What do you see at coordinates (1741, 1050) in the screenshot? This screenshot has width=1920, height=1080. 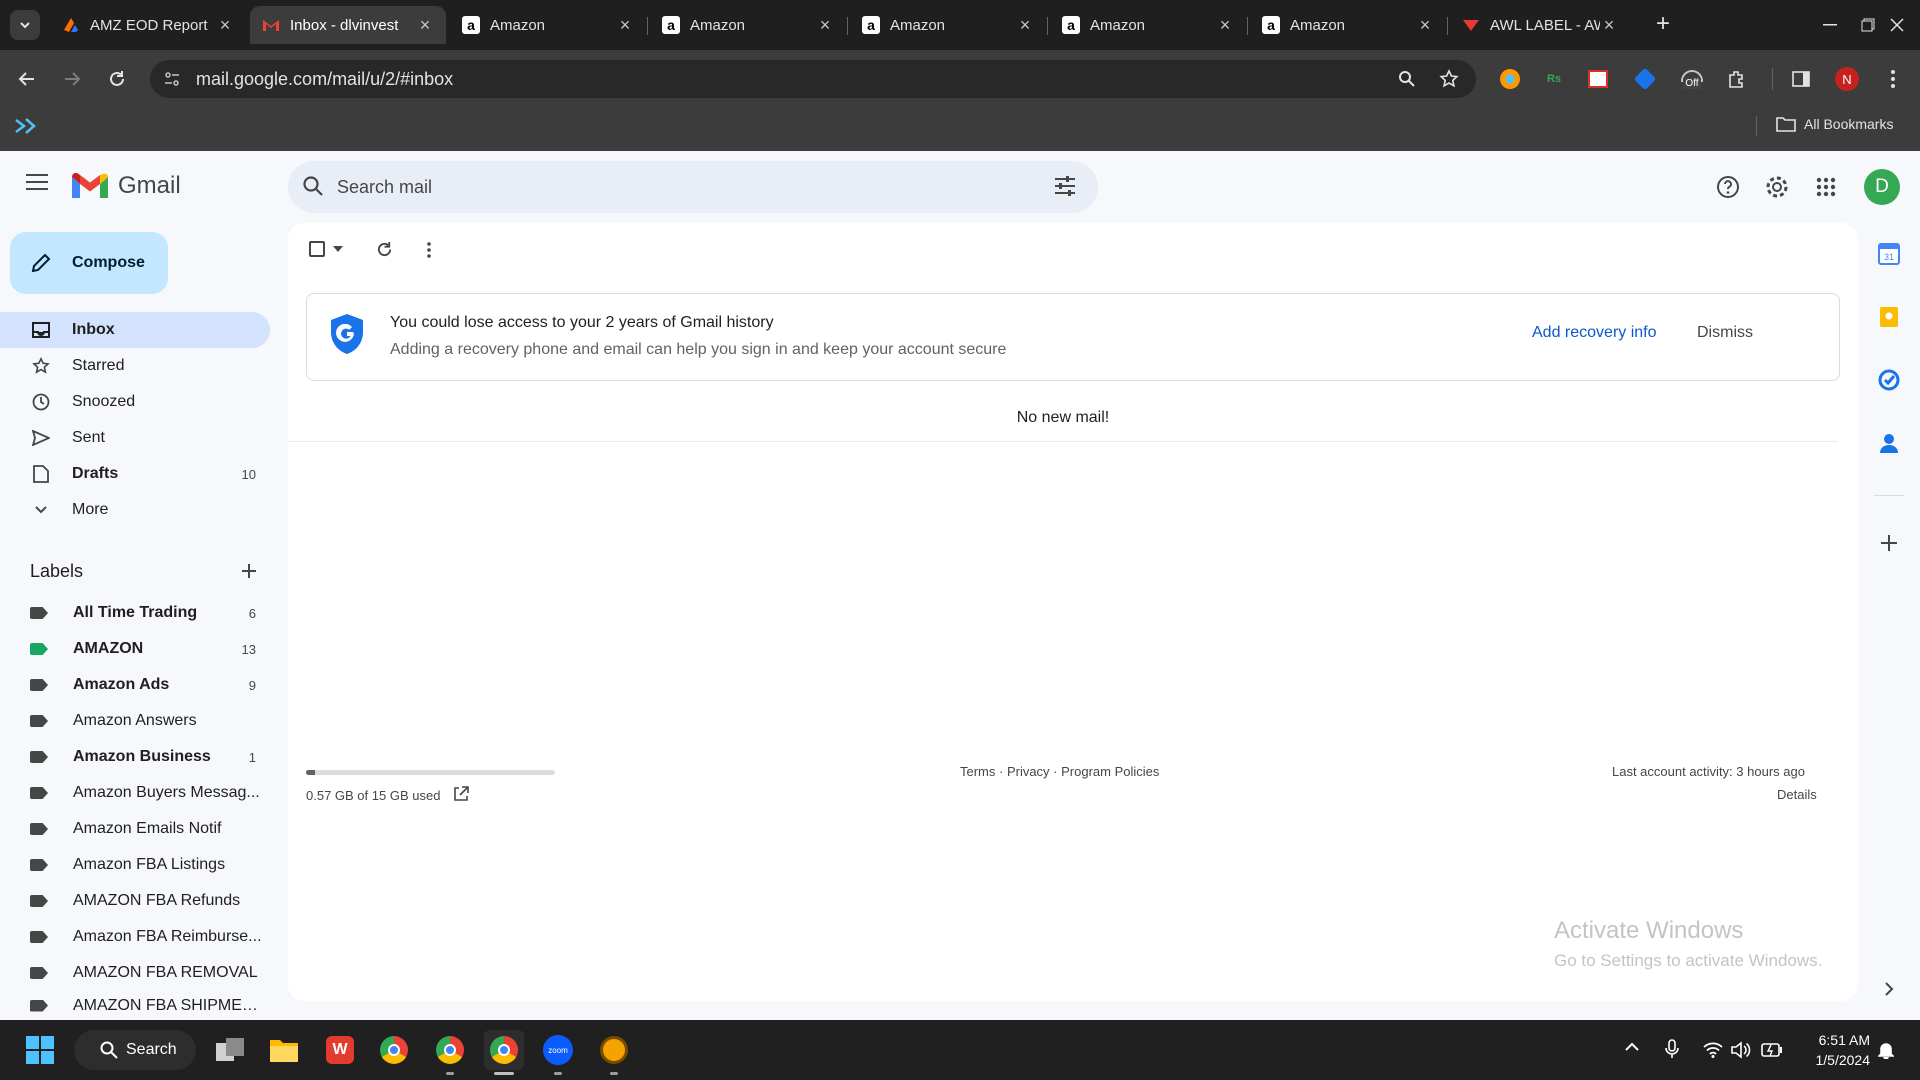 I see `volume-icon` at bounding box center [1741, 1050].